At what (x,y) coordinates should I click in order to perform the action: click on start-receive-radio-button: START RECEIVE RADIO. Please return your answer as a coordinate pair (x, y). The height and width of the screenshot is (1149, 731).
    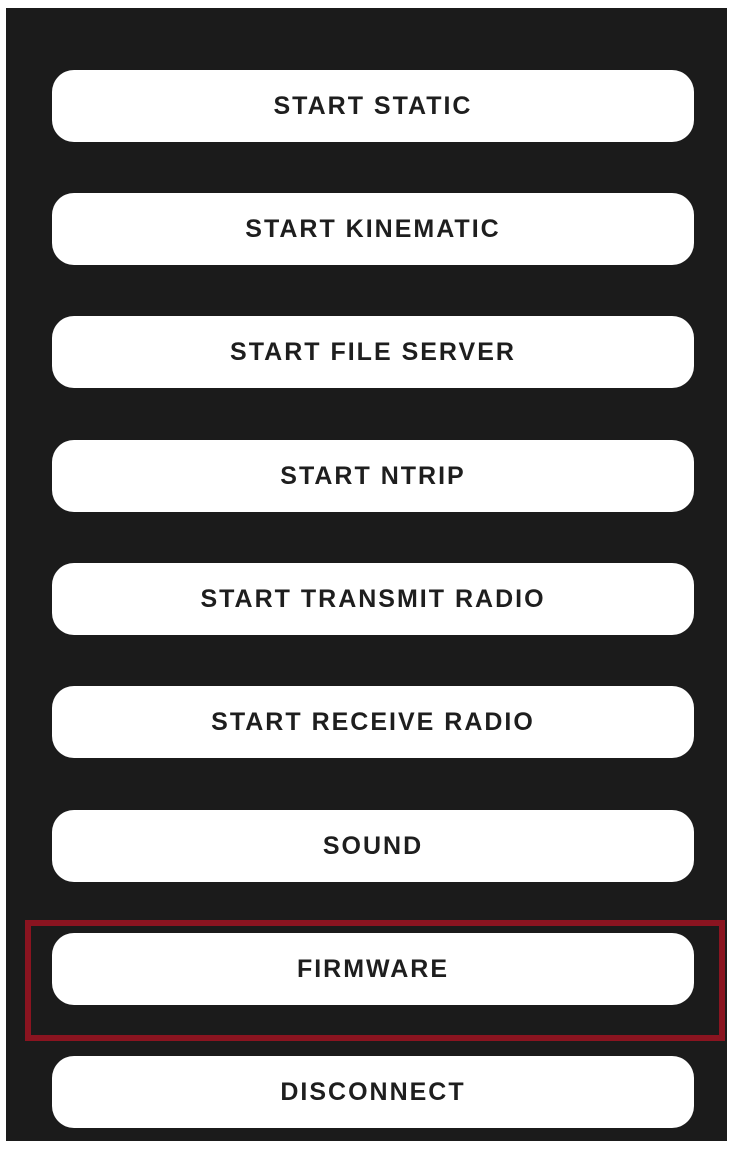
    Looking at the image, I should click on (373, 722).